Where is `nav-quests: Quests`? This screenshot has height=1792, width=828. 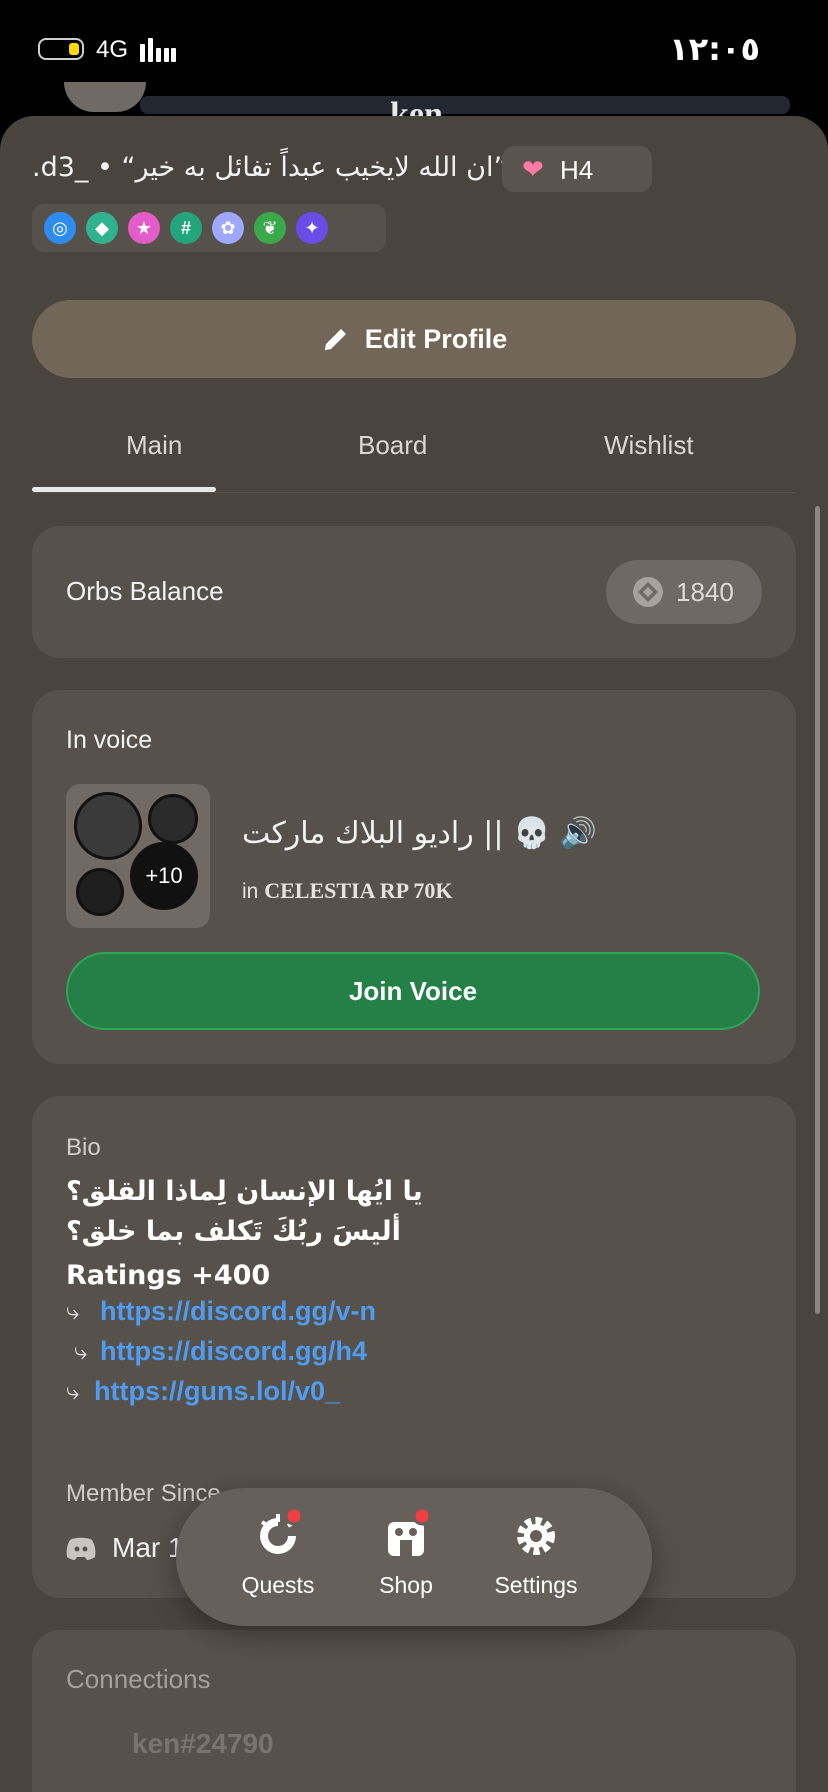 nav-quests: Quests is located at coordinates (278, 1552).